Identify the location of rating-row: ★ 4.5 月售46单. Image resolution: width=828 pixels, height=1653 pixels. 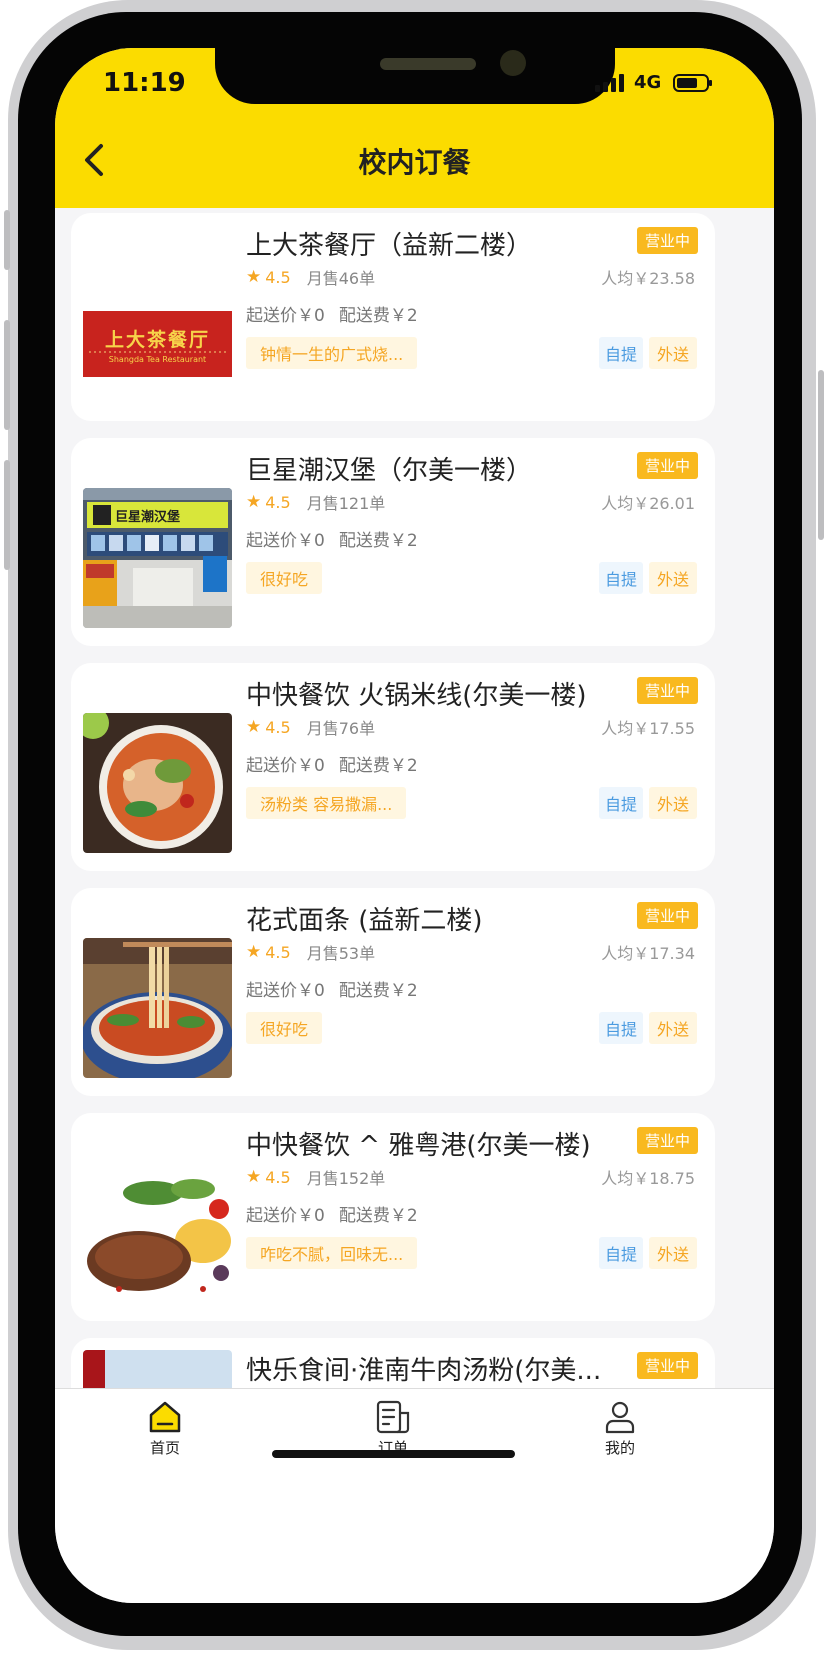
(310, 277).